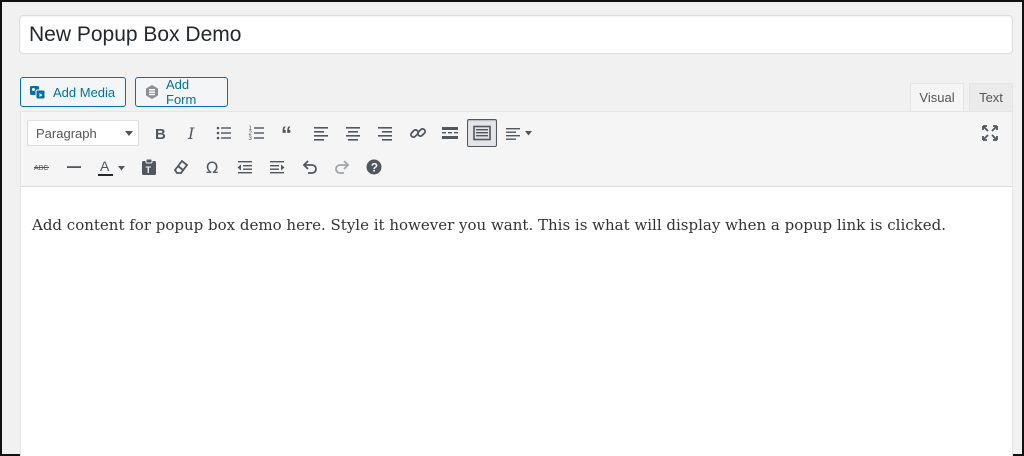 The image size is (1024, 456). I want to click on add-form-label: Add Form, so click(181, 92).